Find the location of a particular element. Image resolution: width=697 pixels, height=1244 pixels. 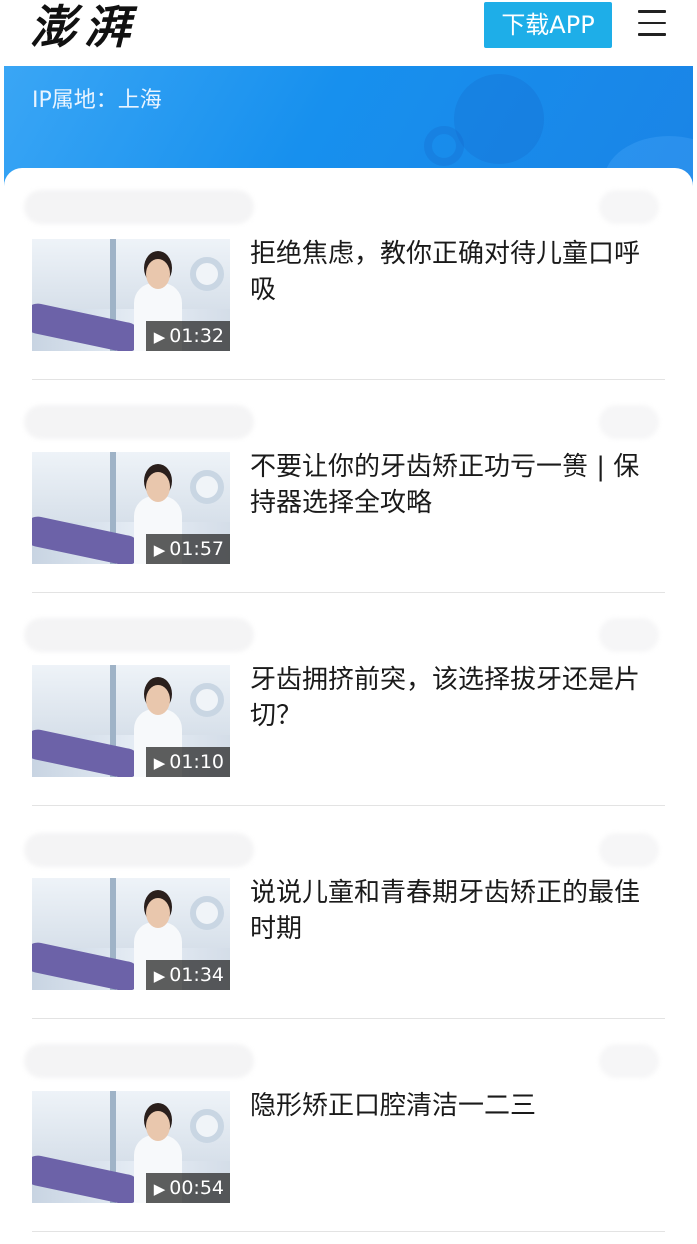

video-title: 不要让你的牙齿矫正功亏一篑 | 保持器选择全攻略 is located at coordinates (457, 485).